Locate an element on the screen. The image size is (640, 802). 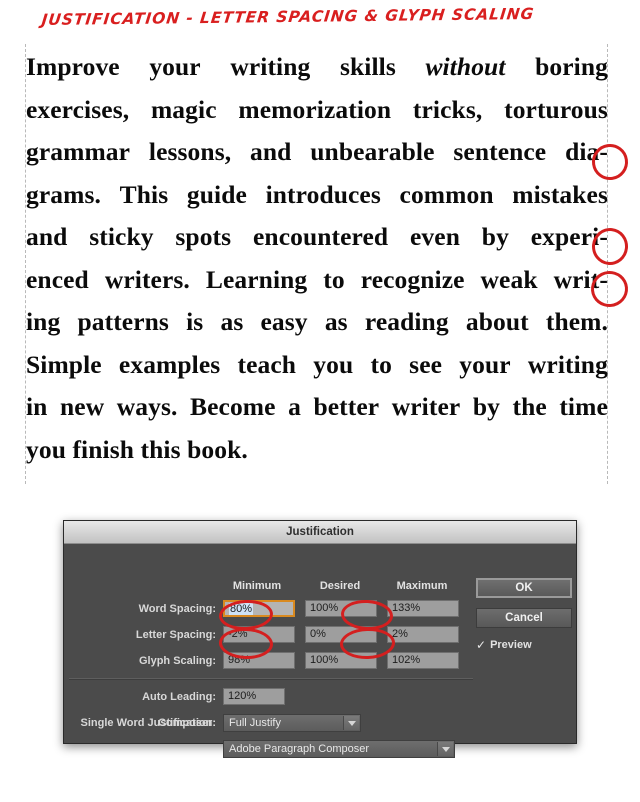
word: common is located at coordinates (446, 194).